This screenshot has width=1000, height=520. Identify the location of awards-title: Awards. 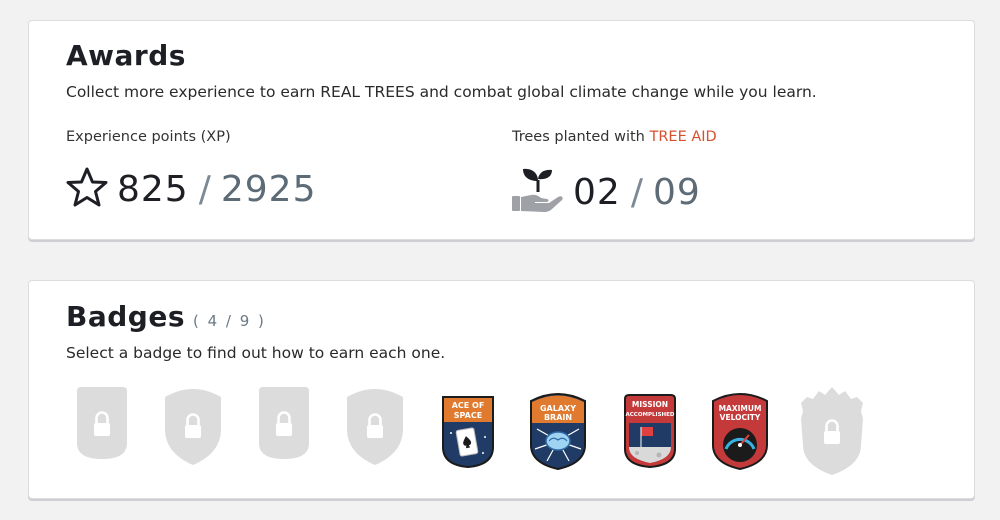
(126, 55).